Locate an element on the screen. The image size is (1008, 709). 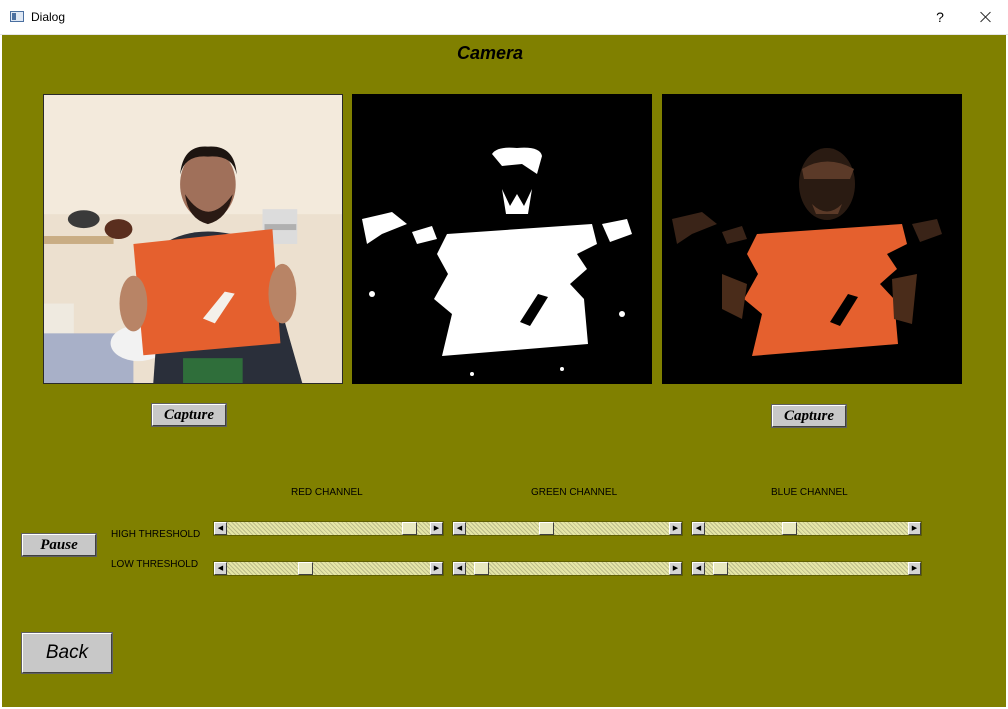
threshold-mask-view is located at coordinates (502, 239).